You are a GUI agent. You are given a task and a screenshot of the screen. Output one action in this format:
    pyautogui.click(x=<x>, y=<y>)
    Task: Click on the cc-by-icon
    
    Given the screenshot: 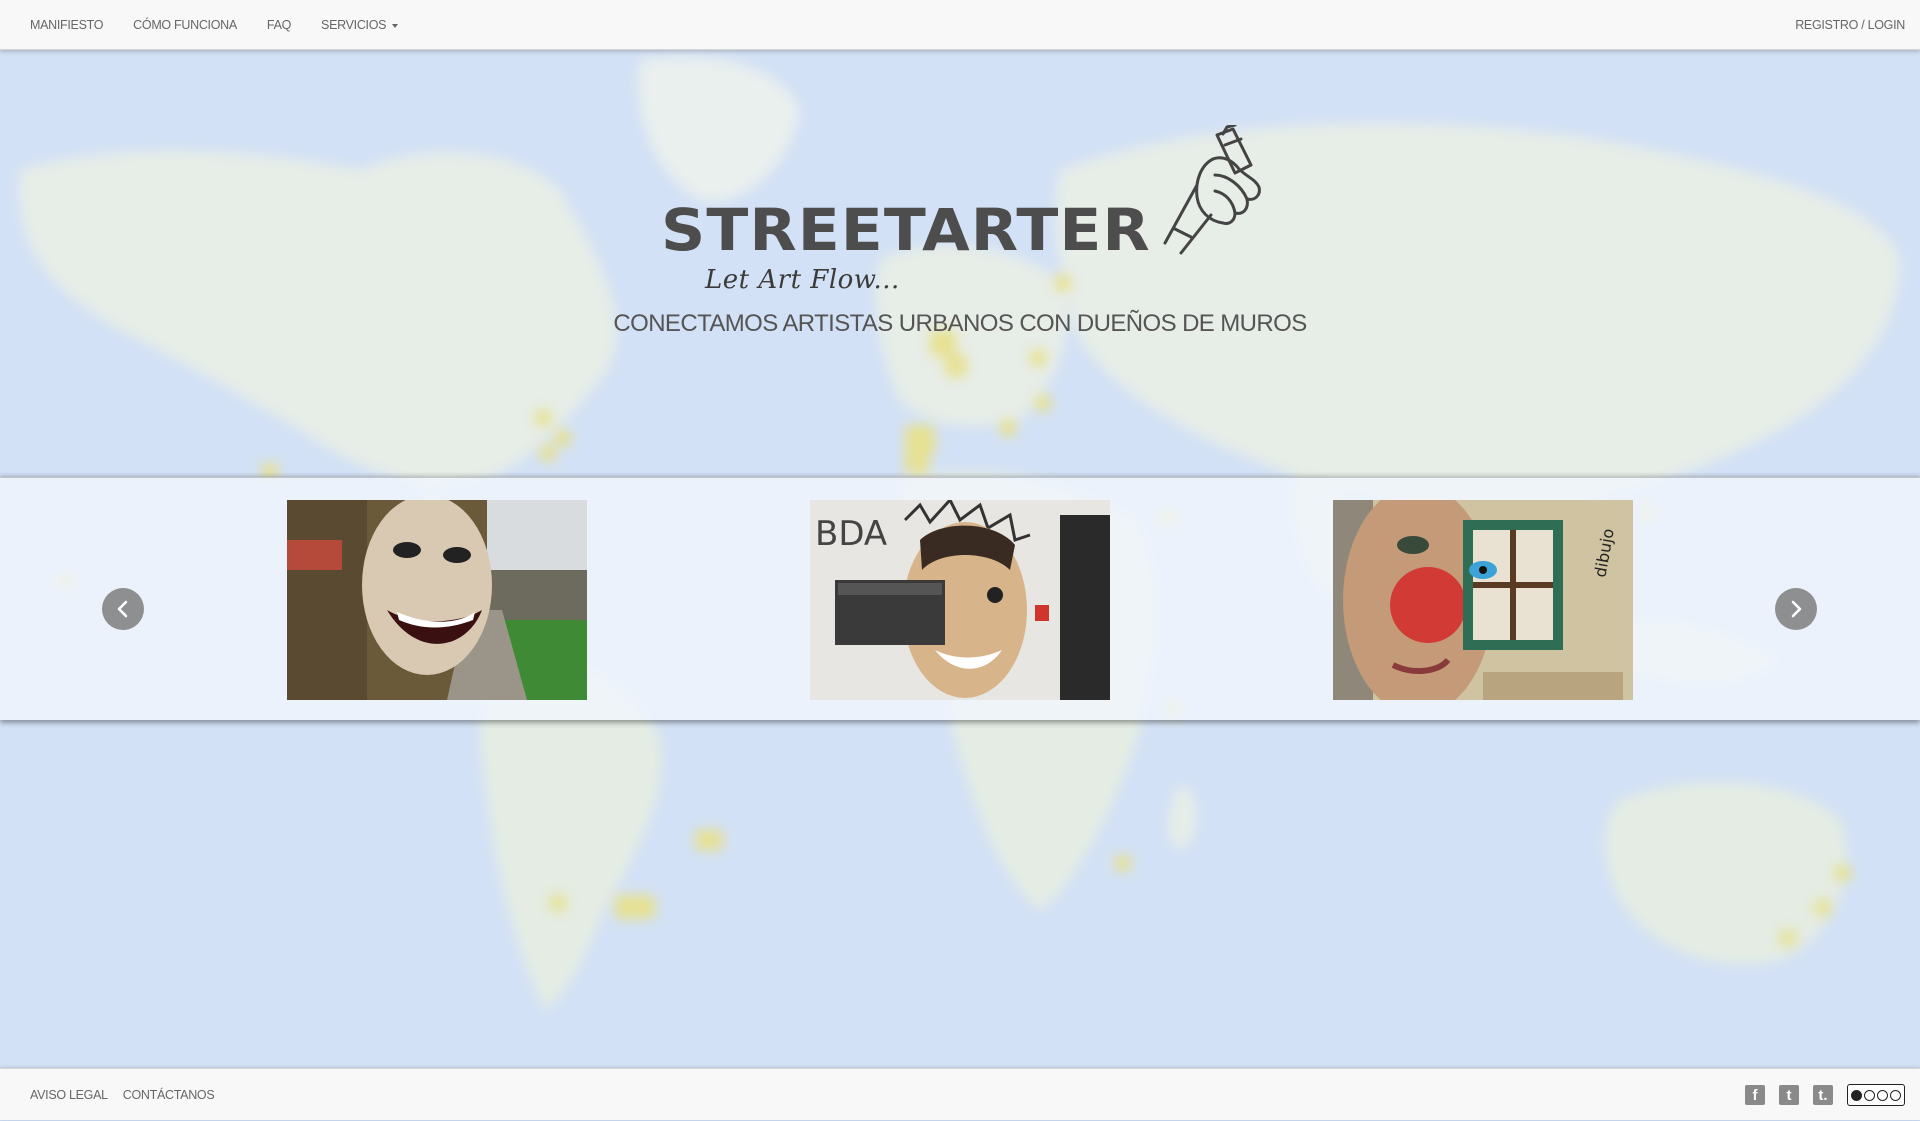 What is the action you would take?
    pyautogui.click(x=1869, y=1095)
    